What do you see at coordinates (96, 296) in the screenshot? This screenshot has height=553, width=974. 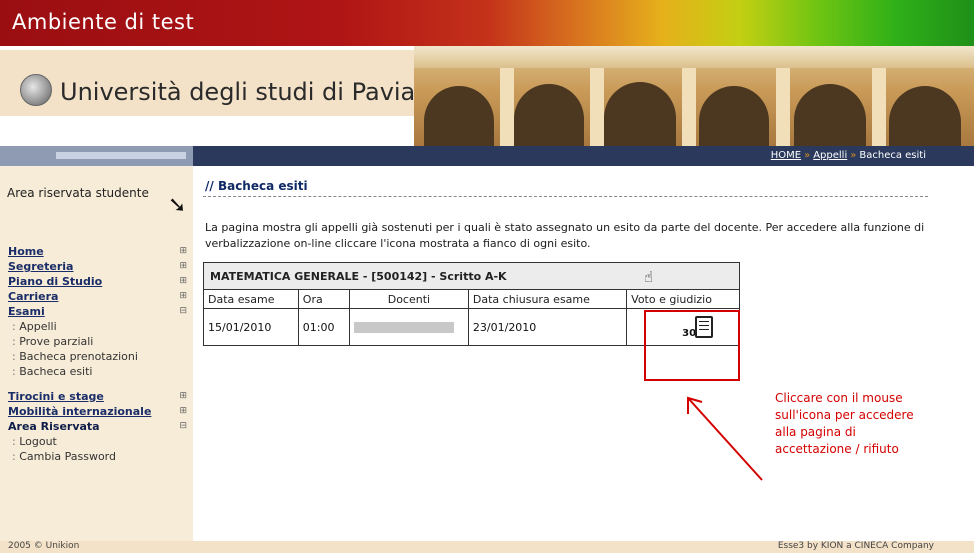 I see `sidebar-item-carriera: Carriera ⊞` at bounding box center [96, 296].